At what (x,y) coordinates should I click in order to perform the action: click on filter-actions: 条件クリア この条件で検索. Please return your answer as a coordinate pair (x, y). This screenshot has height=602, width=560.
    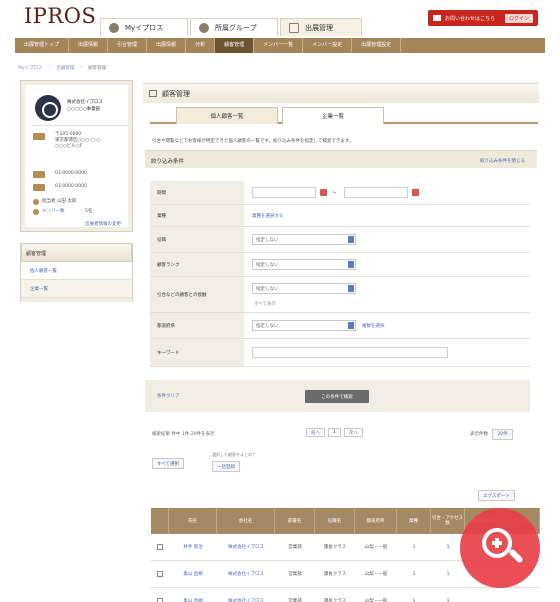
    Looking at the image, I should click on (337, 396).